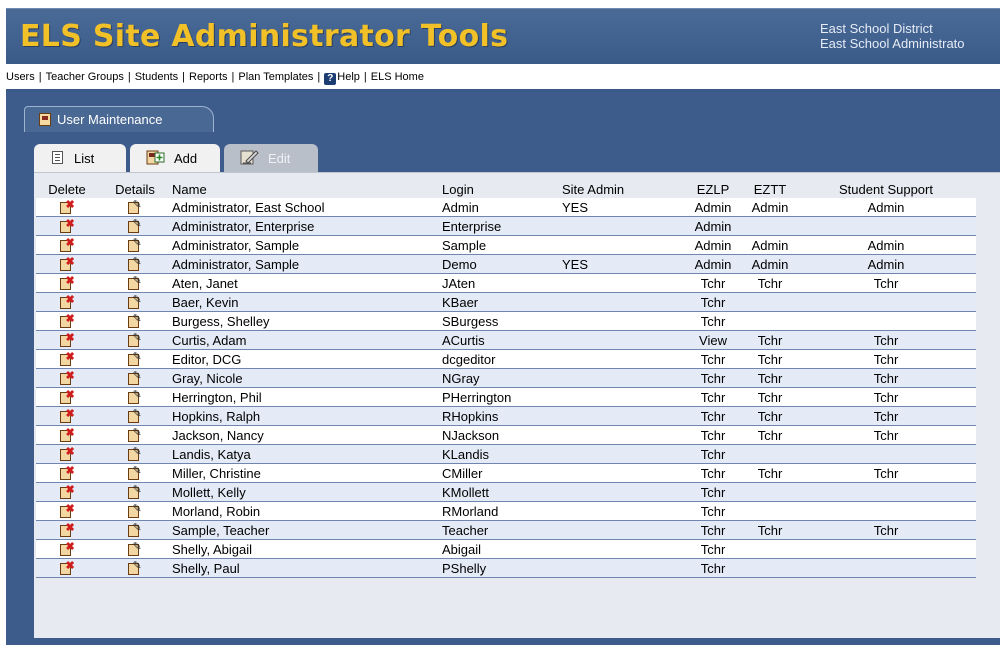  What do you see at coordinates (506, 226) in the screenshot?
I see `table-row: Administrator, EnterpriseEnterprise Admin` at bounding box center [506, 226].